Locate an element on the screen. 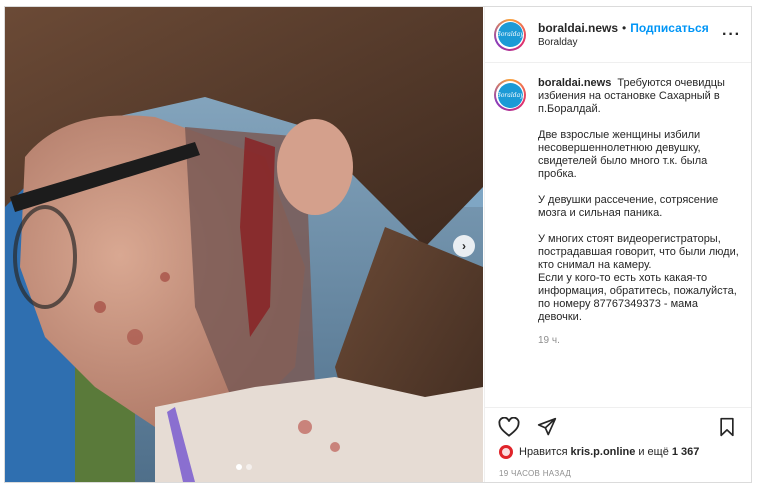 Image resolution: width=766 pixels, height=490 pixels. post-timestamp: 19 ЧАСОВ НАЗАД is located at coordinates (535, 473).